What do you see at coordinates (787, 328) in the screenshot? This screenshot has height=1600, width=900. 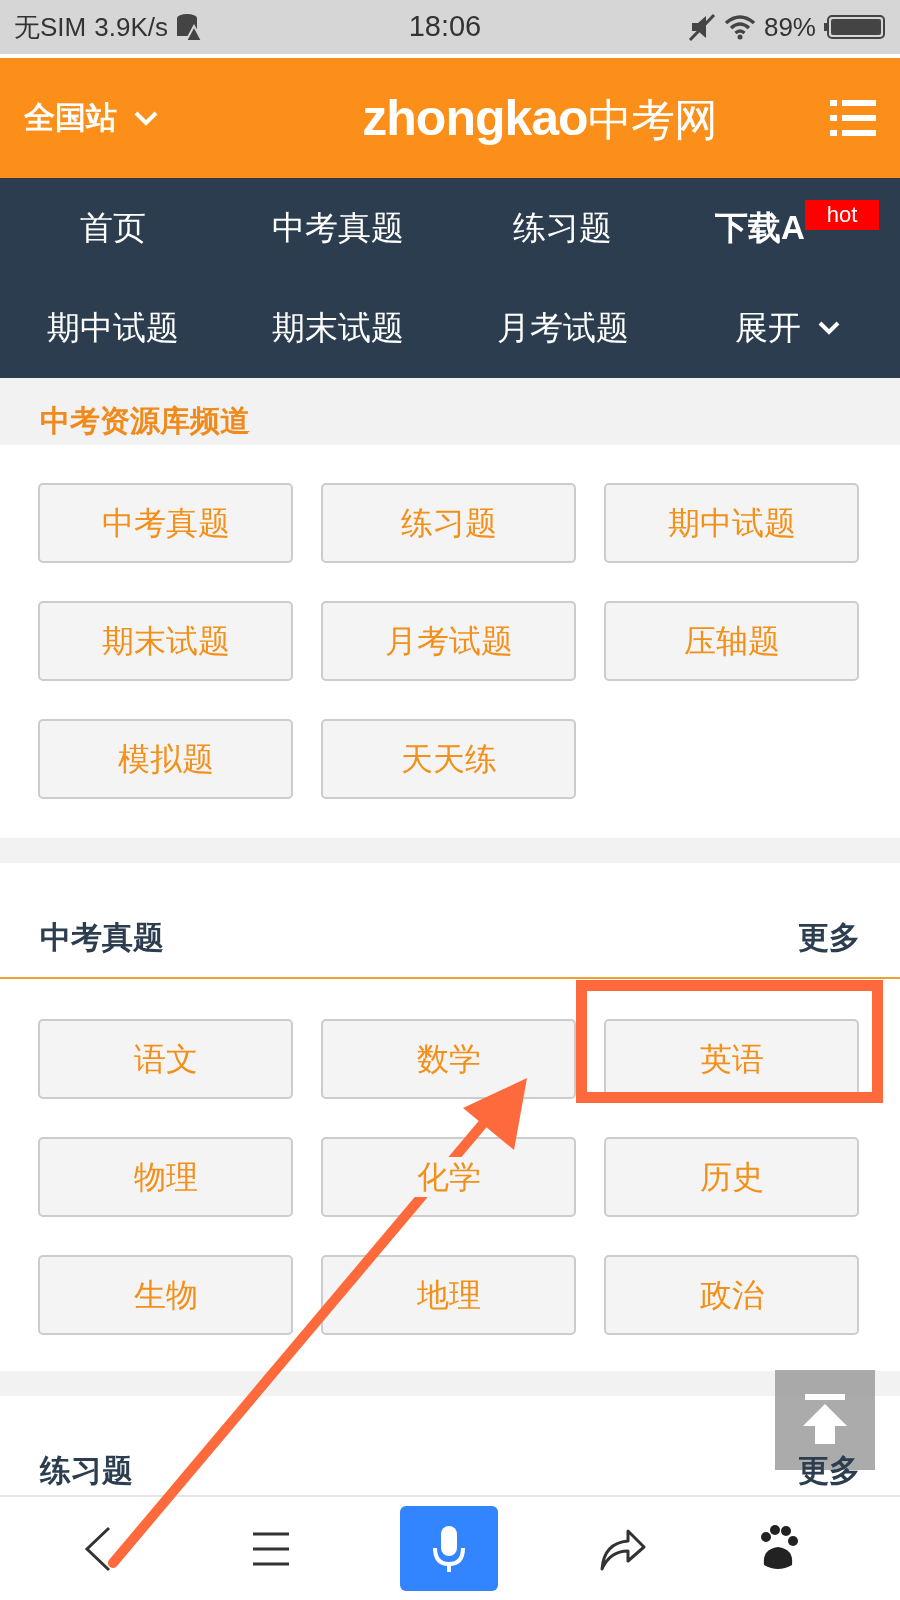 I see `expand-button: 展开` at bounding box center [787, 328].